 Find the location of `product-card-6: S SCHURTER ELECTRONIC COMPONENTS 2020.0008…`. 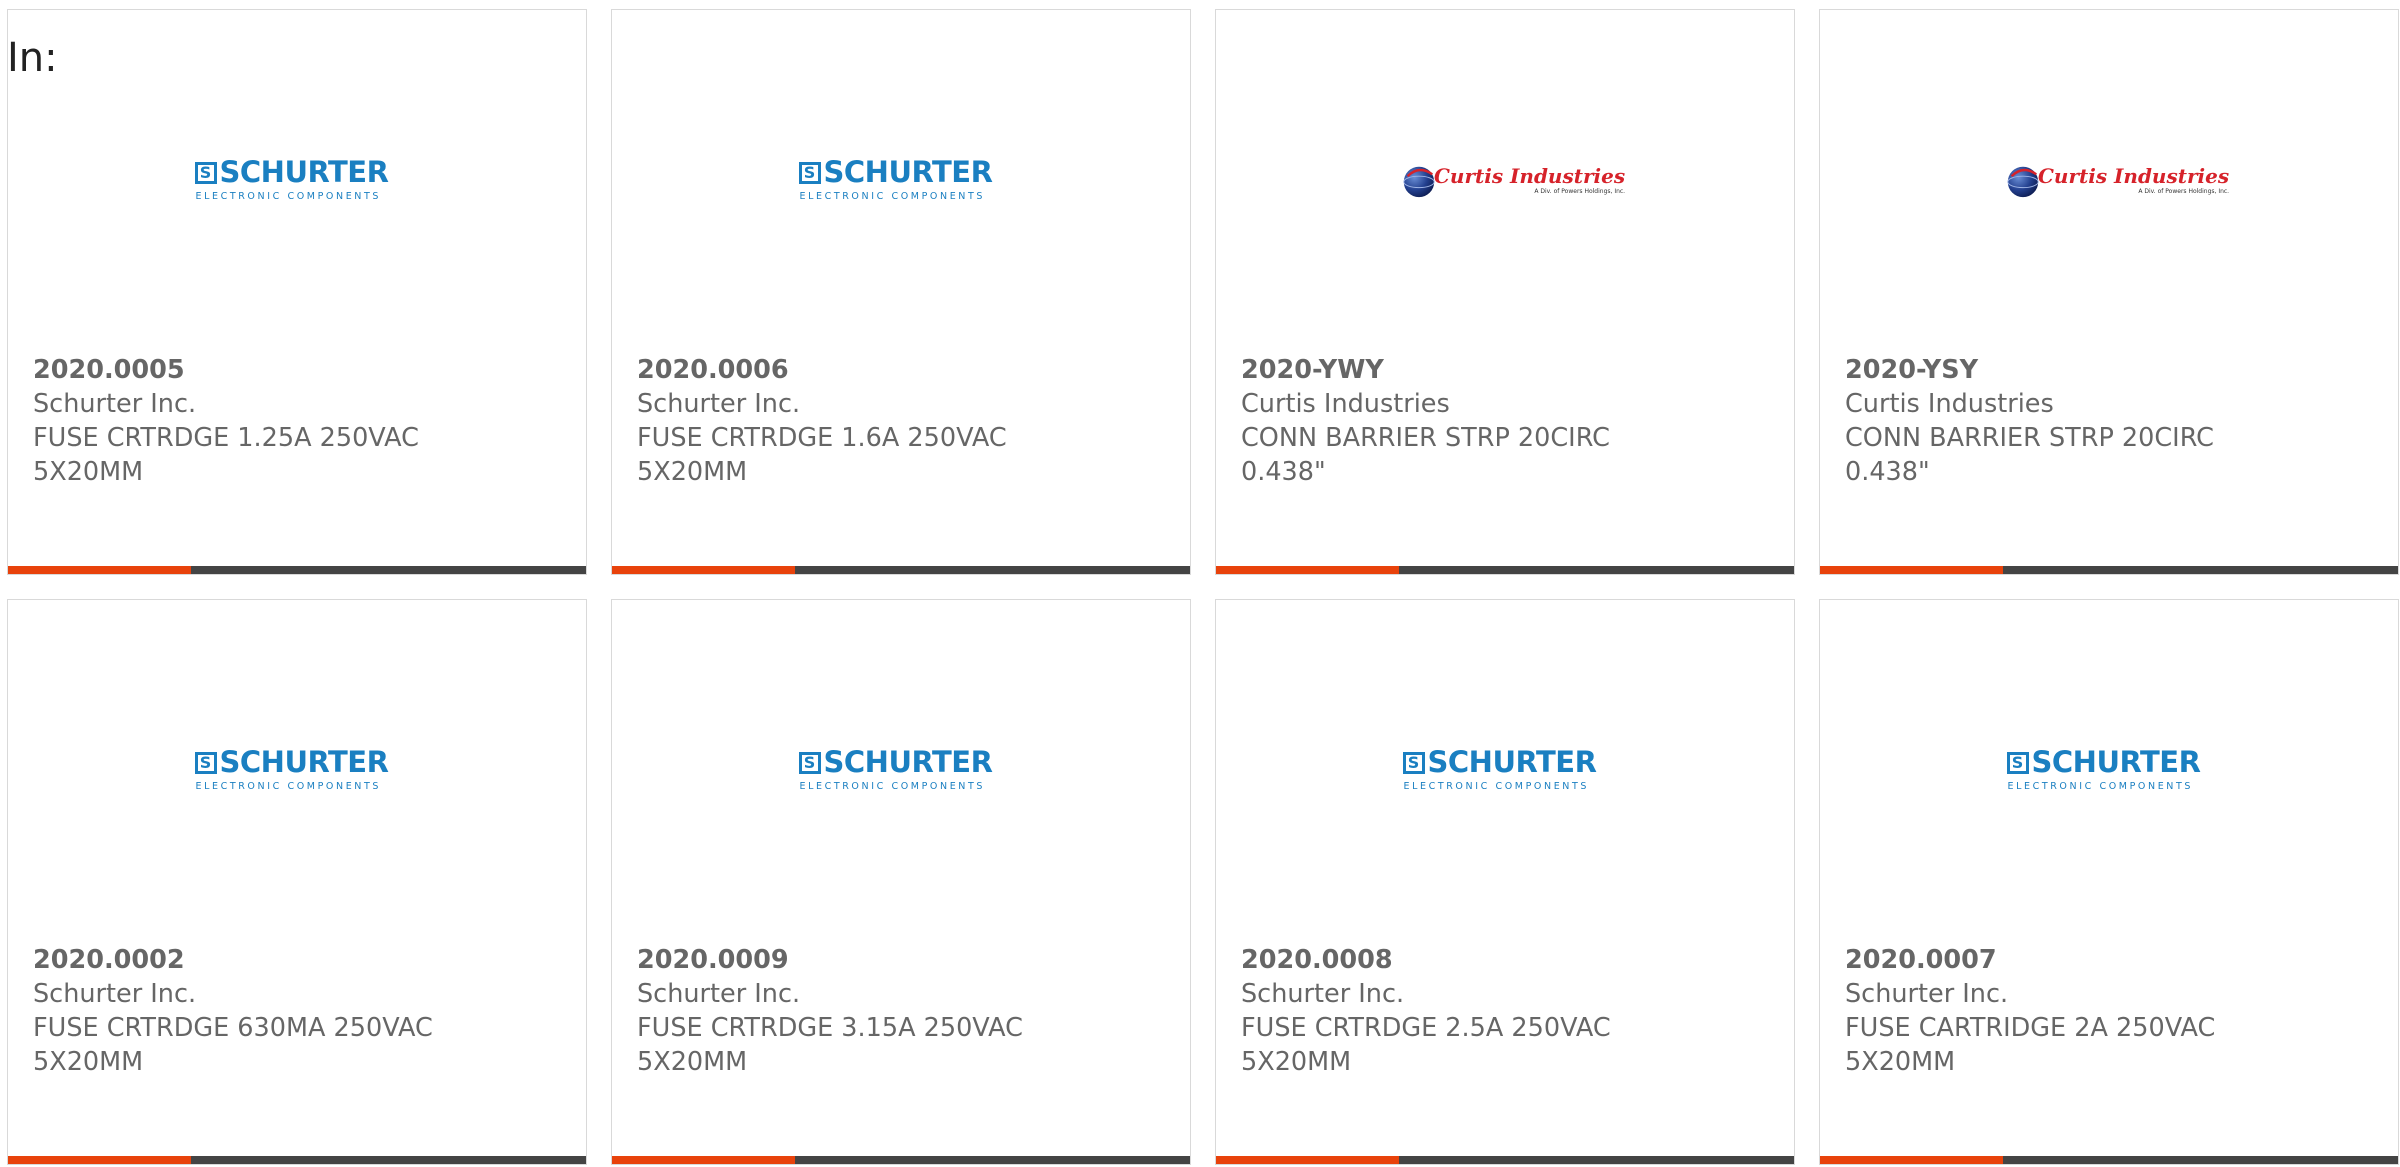

product-card-6: S SCHURTER ELECTRONIC COMPONENTS 2020.0008… is located at coordinates (1505, 882).